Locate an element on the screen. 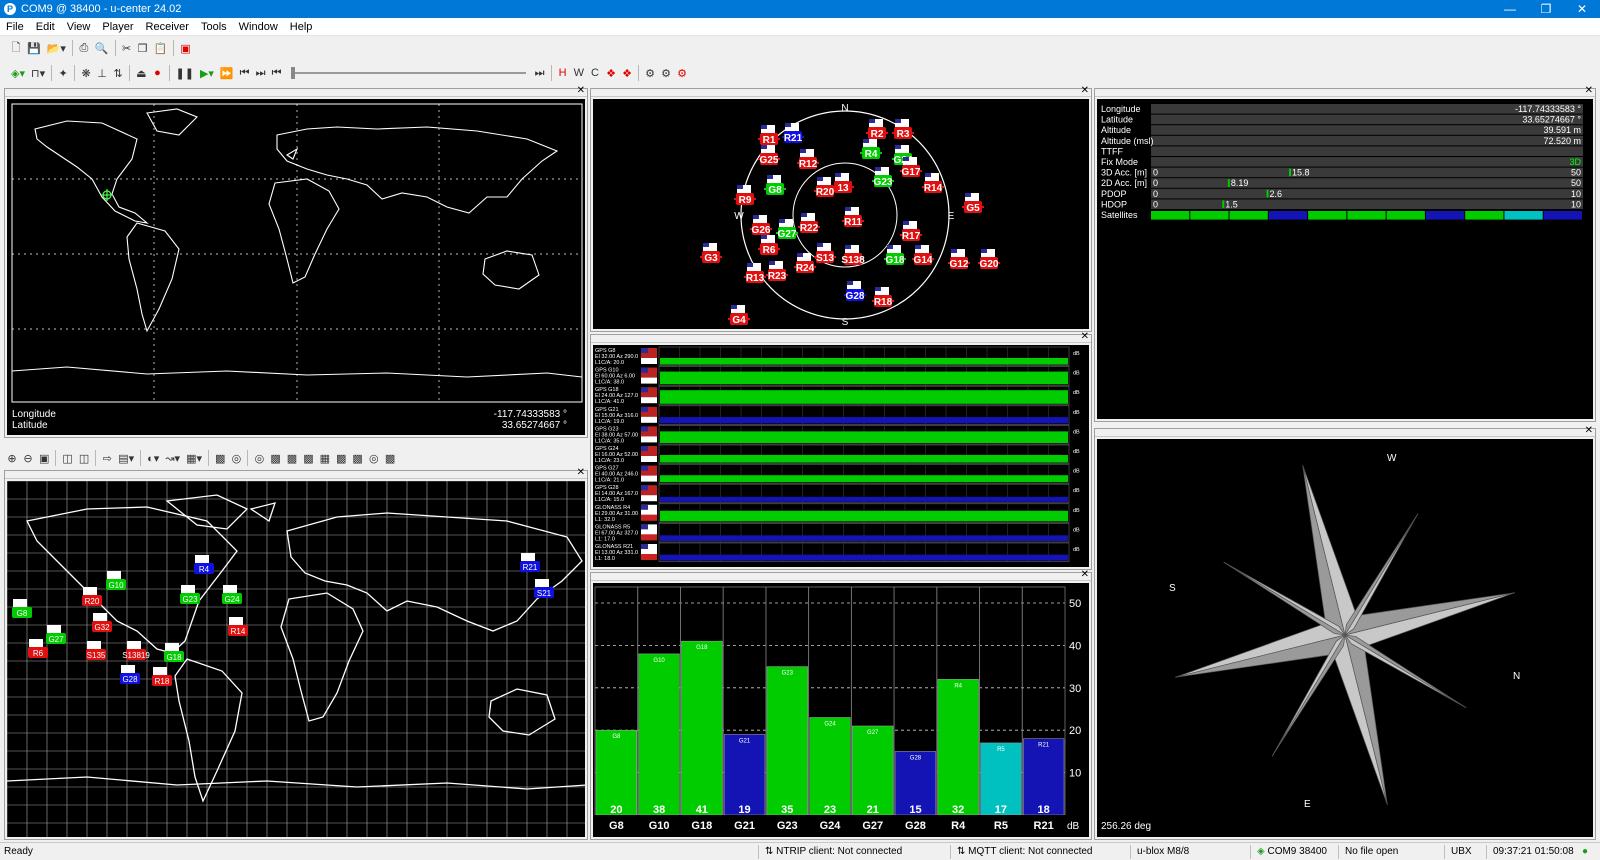 The height and width of the screenshot is (860, 1600). sky-satellite: G23 is located at coordinates (883, 177).